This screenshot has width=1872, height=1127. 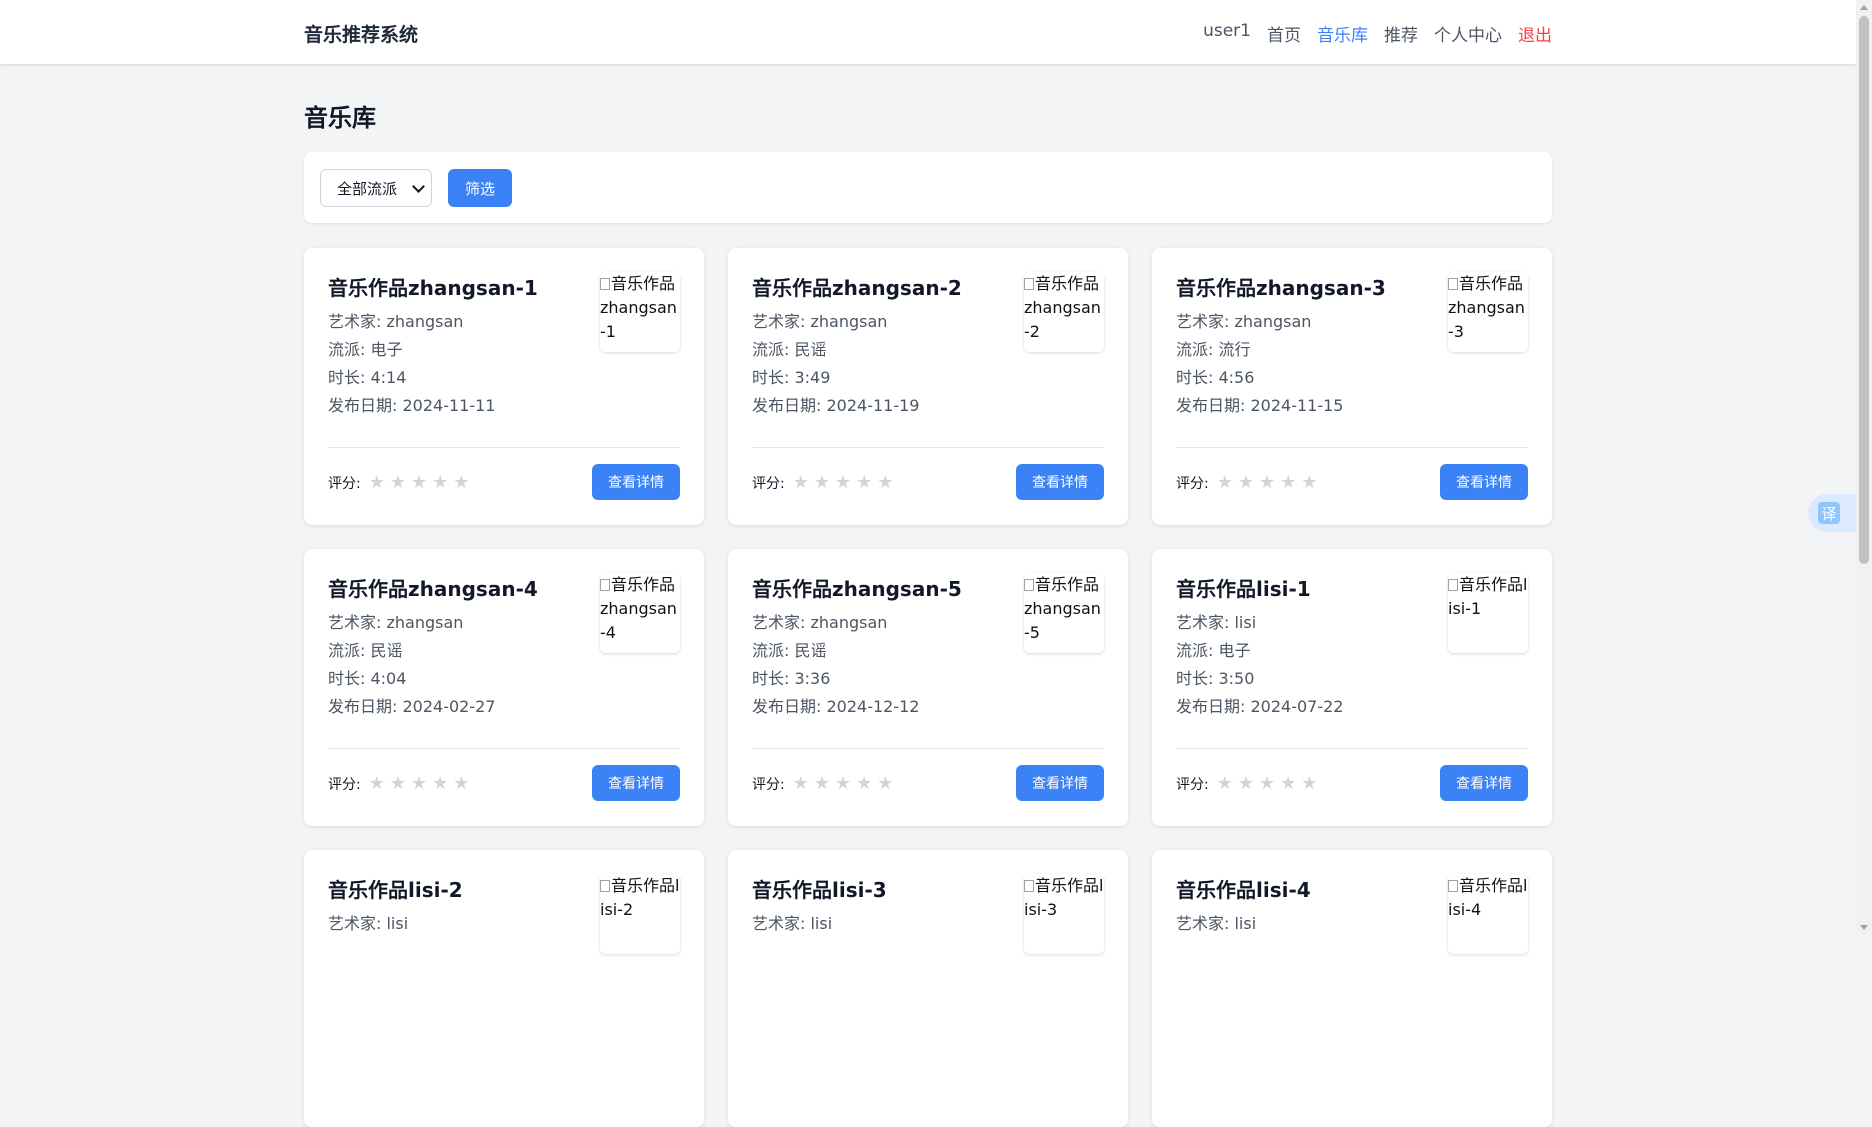 What do you see at coordinates (928, 748) in the screenshot?
I see `card-divider` at bounding box center [928, 748].